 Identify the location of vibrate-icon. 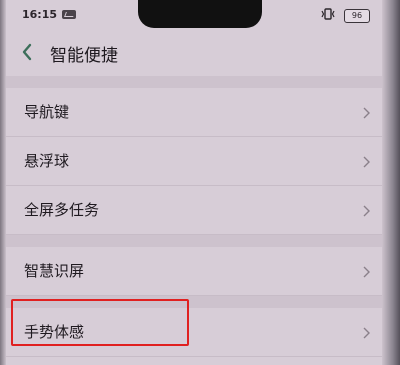
(328, 15).